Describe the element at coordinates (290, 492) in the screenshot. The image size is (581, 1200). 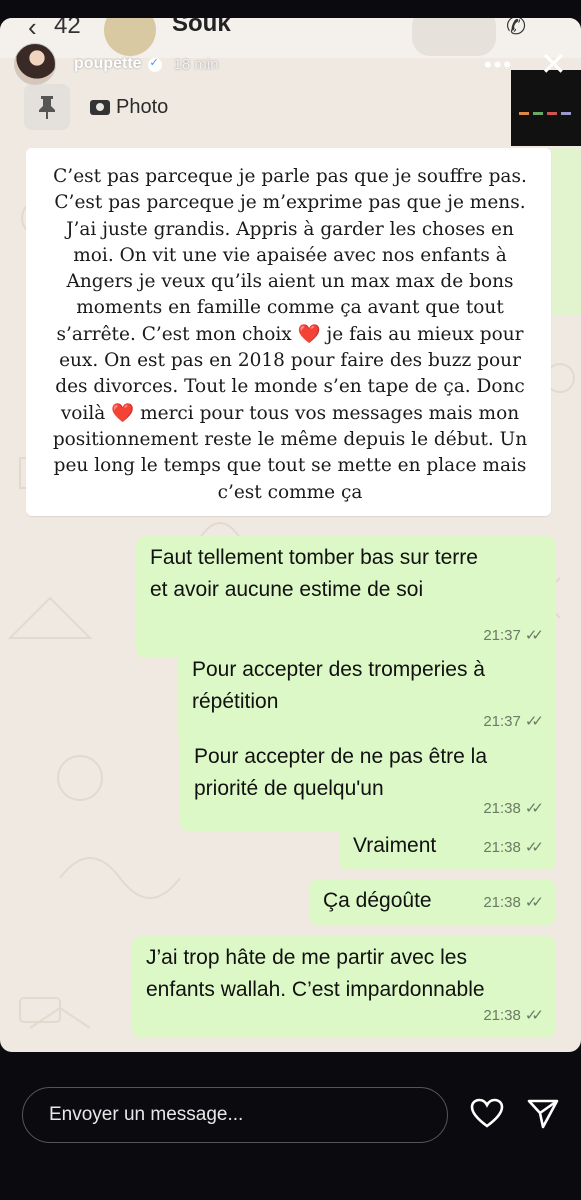
I see `quote-line: c’est comme ça` at that location.